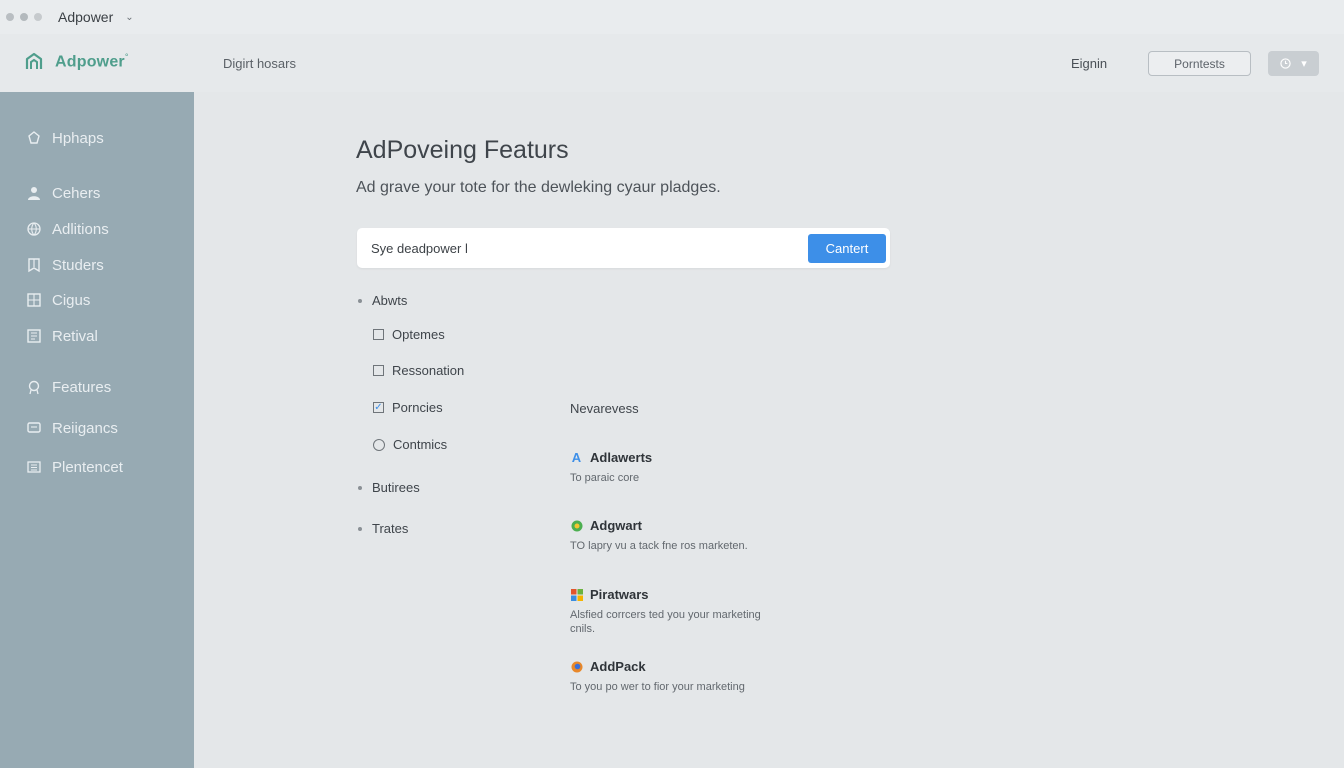 The width and height of the screenshot is (1344, 768). I want to click on option-group-butirees: Butirees, so click(389, 487).